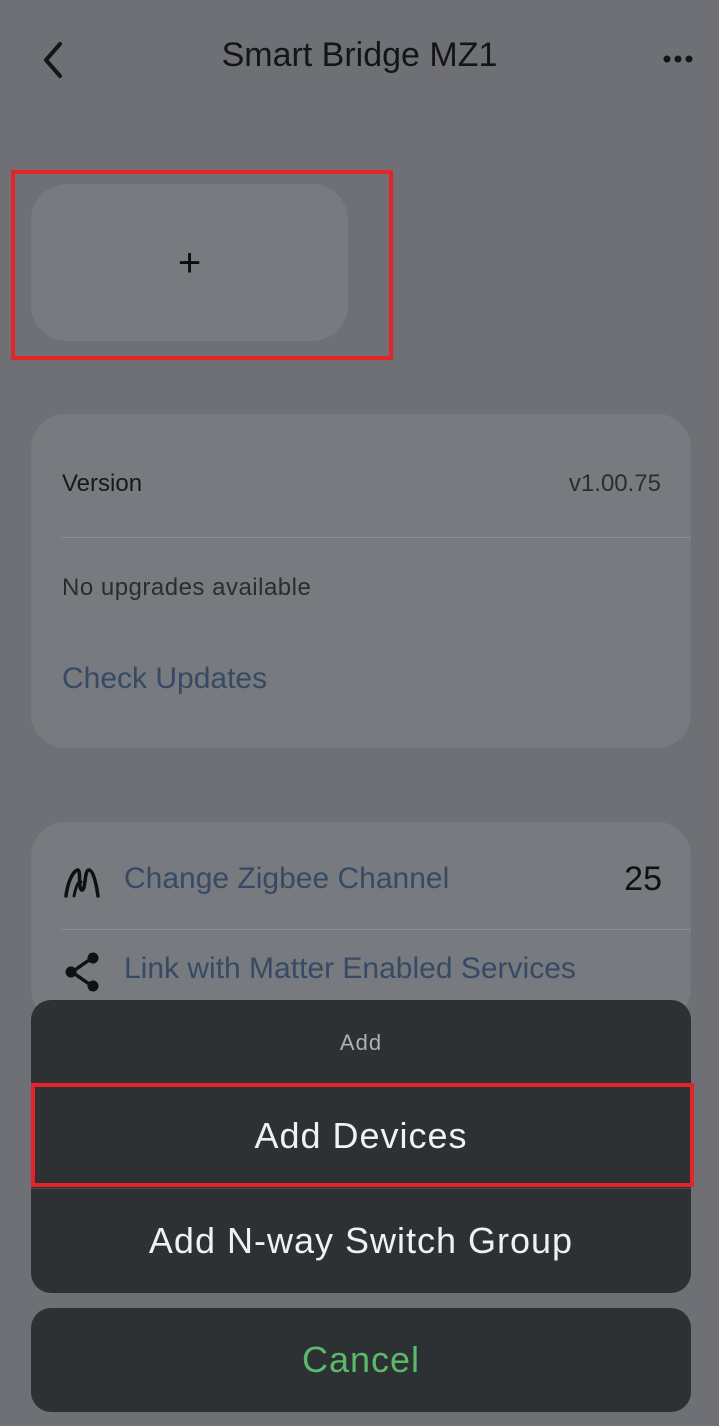 The width and height of the screenshot is (719, 1426). Describe the element at coordinates (286, 879) in the screenshot. I see `change-zigbee-channel-link: Change Zigbee Channel` at that location.